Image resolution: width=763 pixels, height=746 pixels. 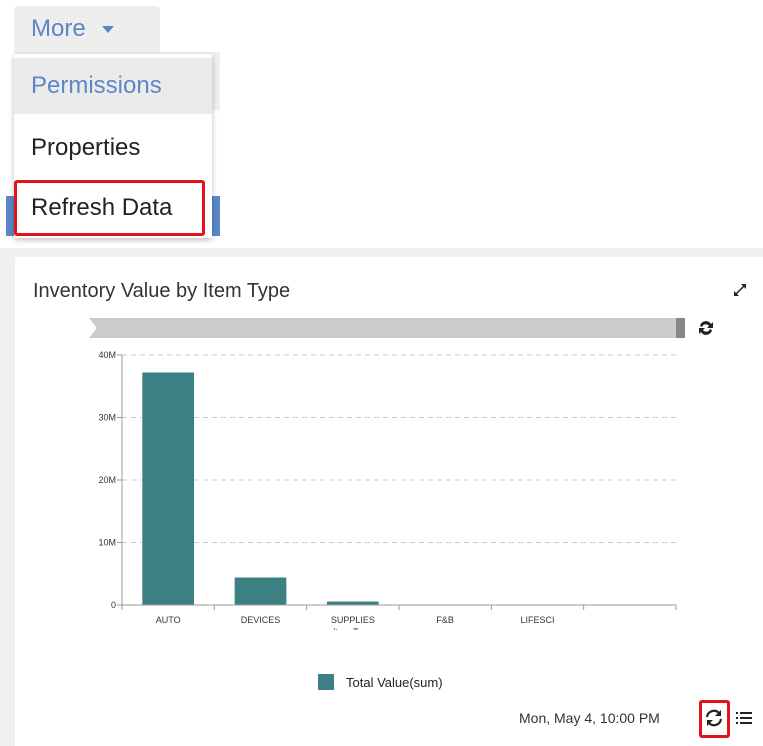 What do you see at coordinates (394, 682) in the screenshot?
I see `legend-label: Total Value(sum)` at bounding box center [394, 682].